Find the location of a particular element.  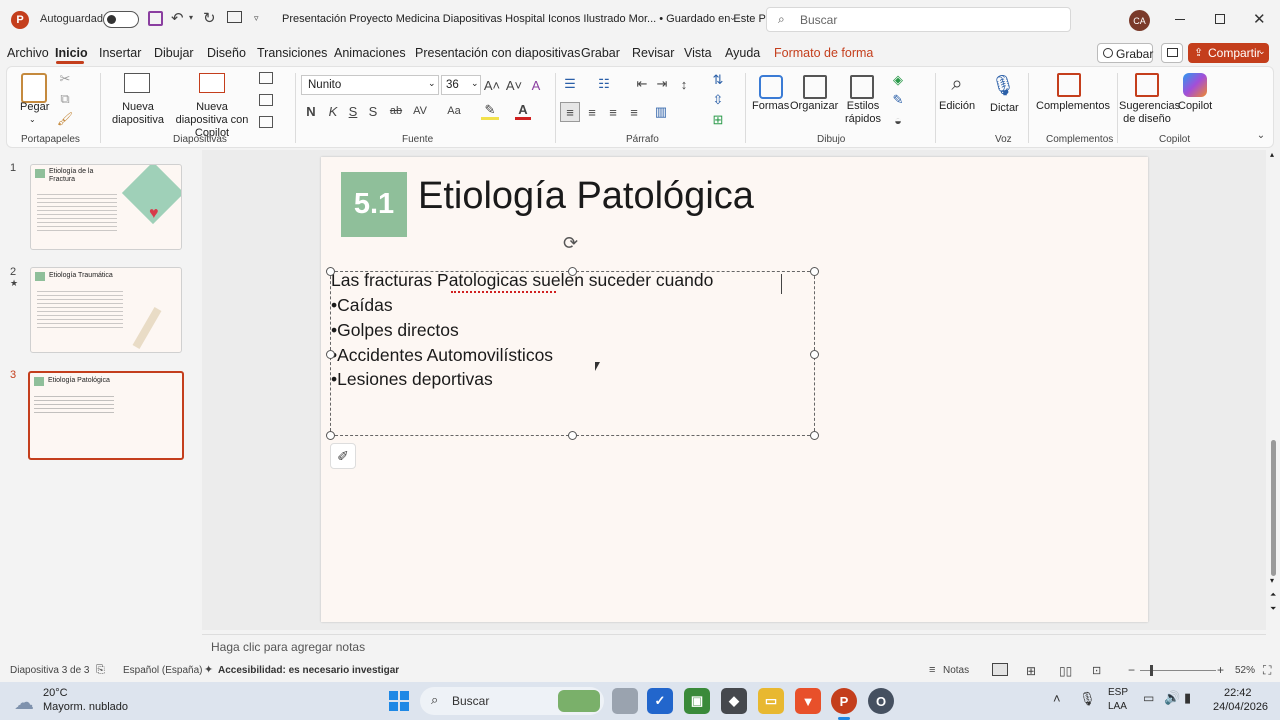

fit-to-window-icon: ⛶ is located at coordinates (1267, 670).